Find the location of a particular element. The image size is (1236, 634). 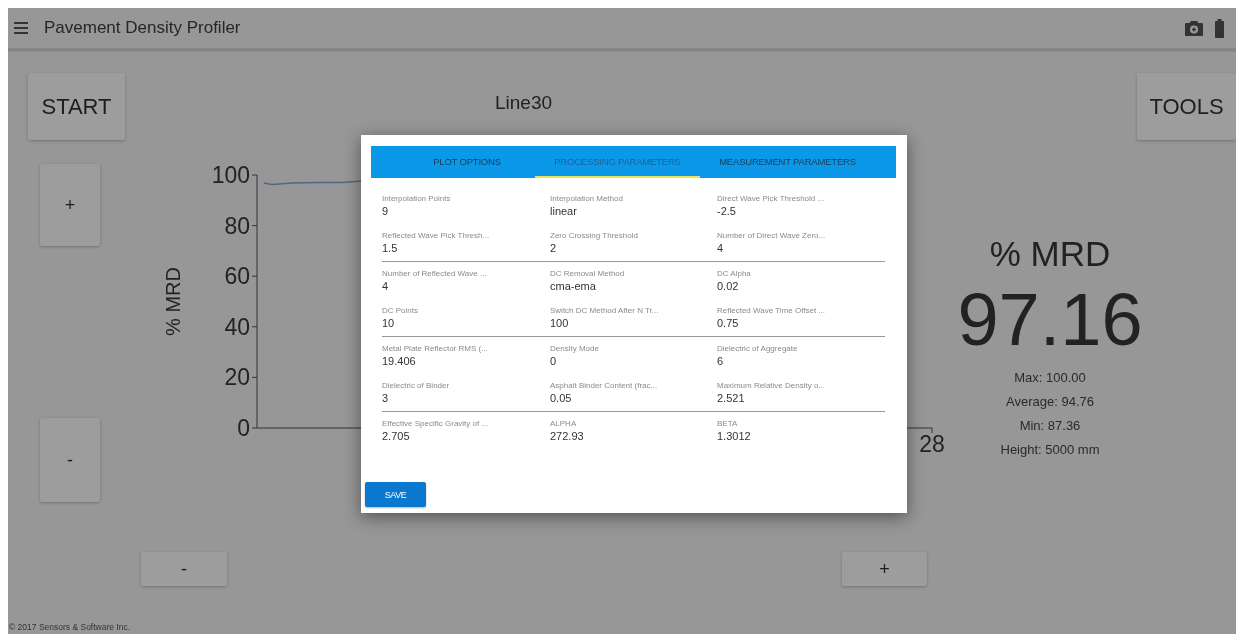

plot-title: Line30 is located at coordinates (524, 103).